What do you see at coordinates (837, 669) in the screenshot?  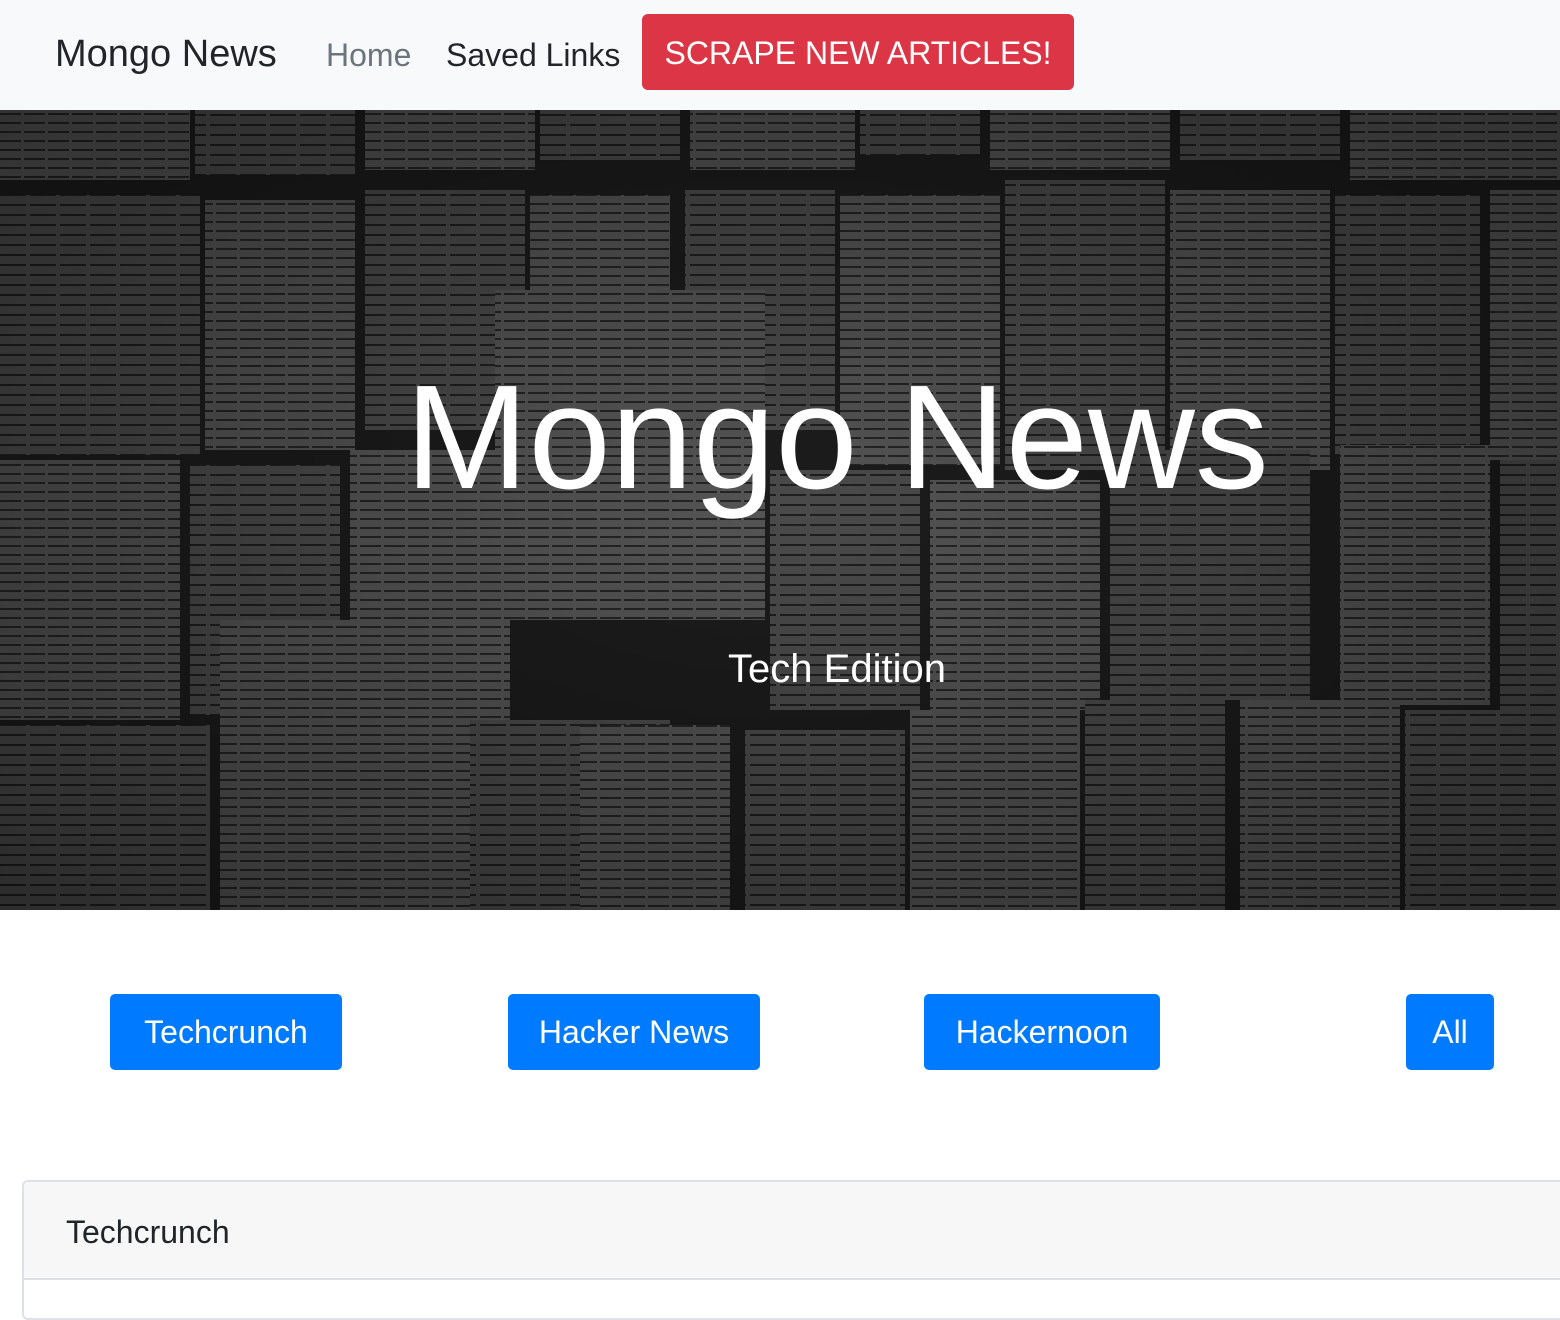 I see `hero-subtitle: Tech Edition` at bounding box center [837, 669].